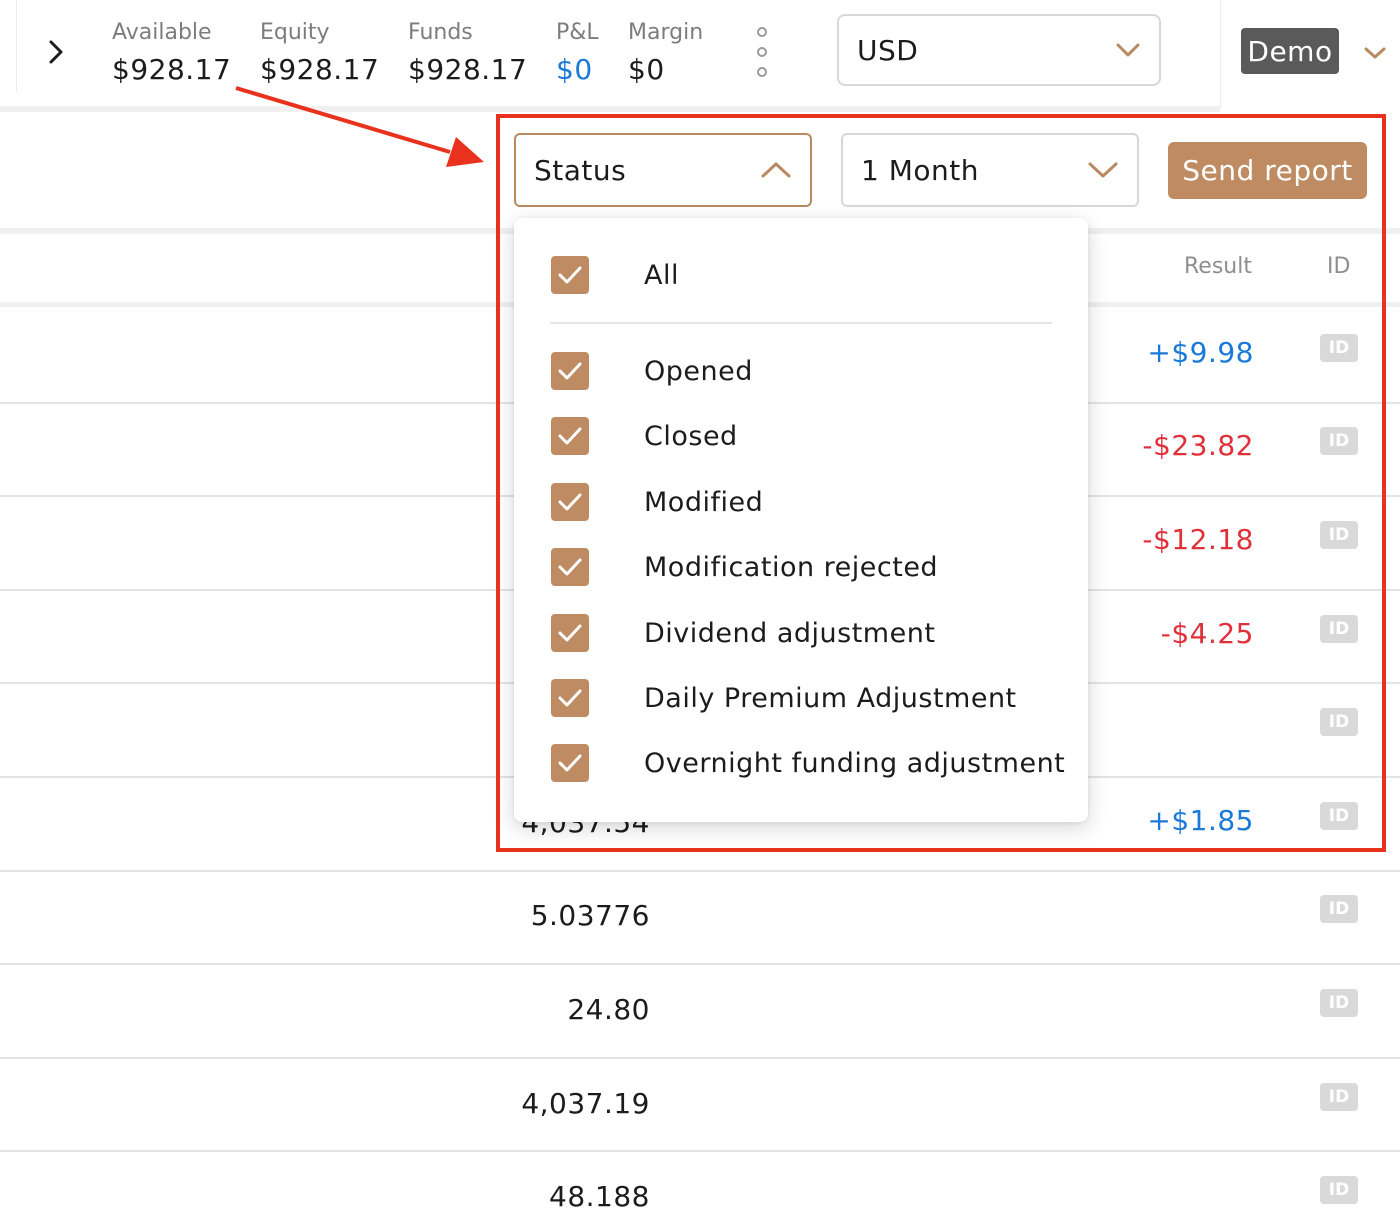  Describe the element at coordinates (440, 32) in the screenshot. I see `stat-label: Funds` at that location.